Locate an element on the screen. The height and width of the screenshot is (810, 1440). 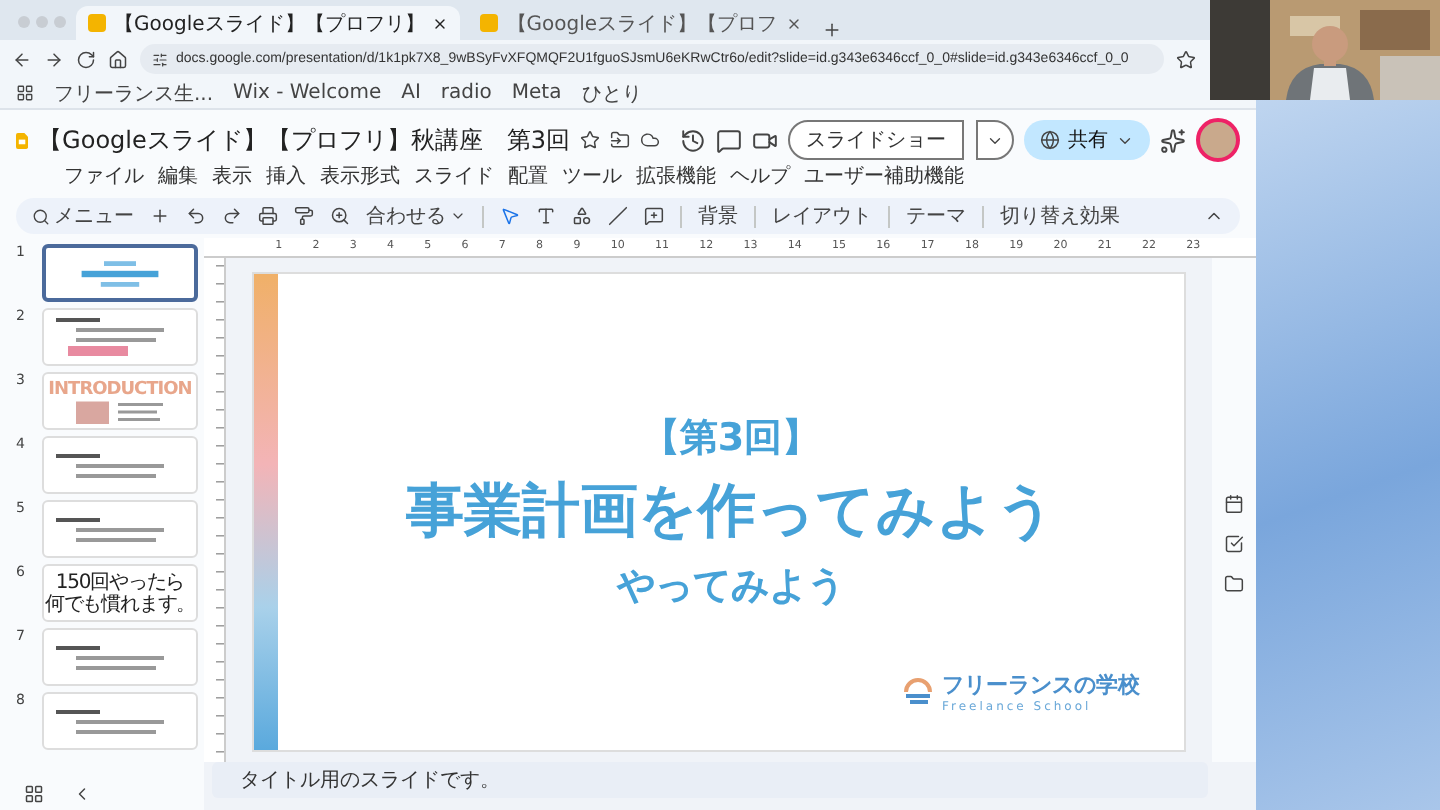
zoom-dropdown: 合わせる is located at coordinates (416, 216).